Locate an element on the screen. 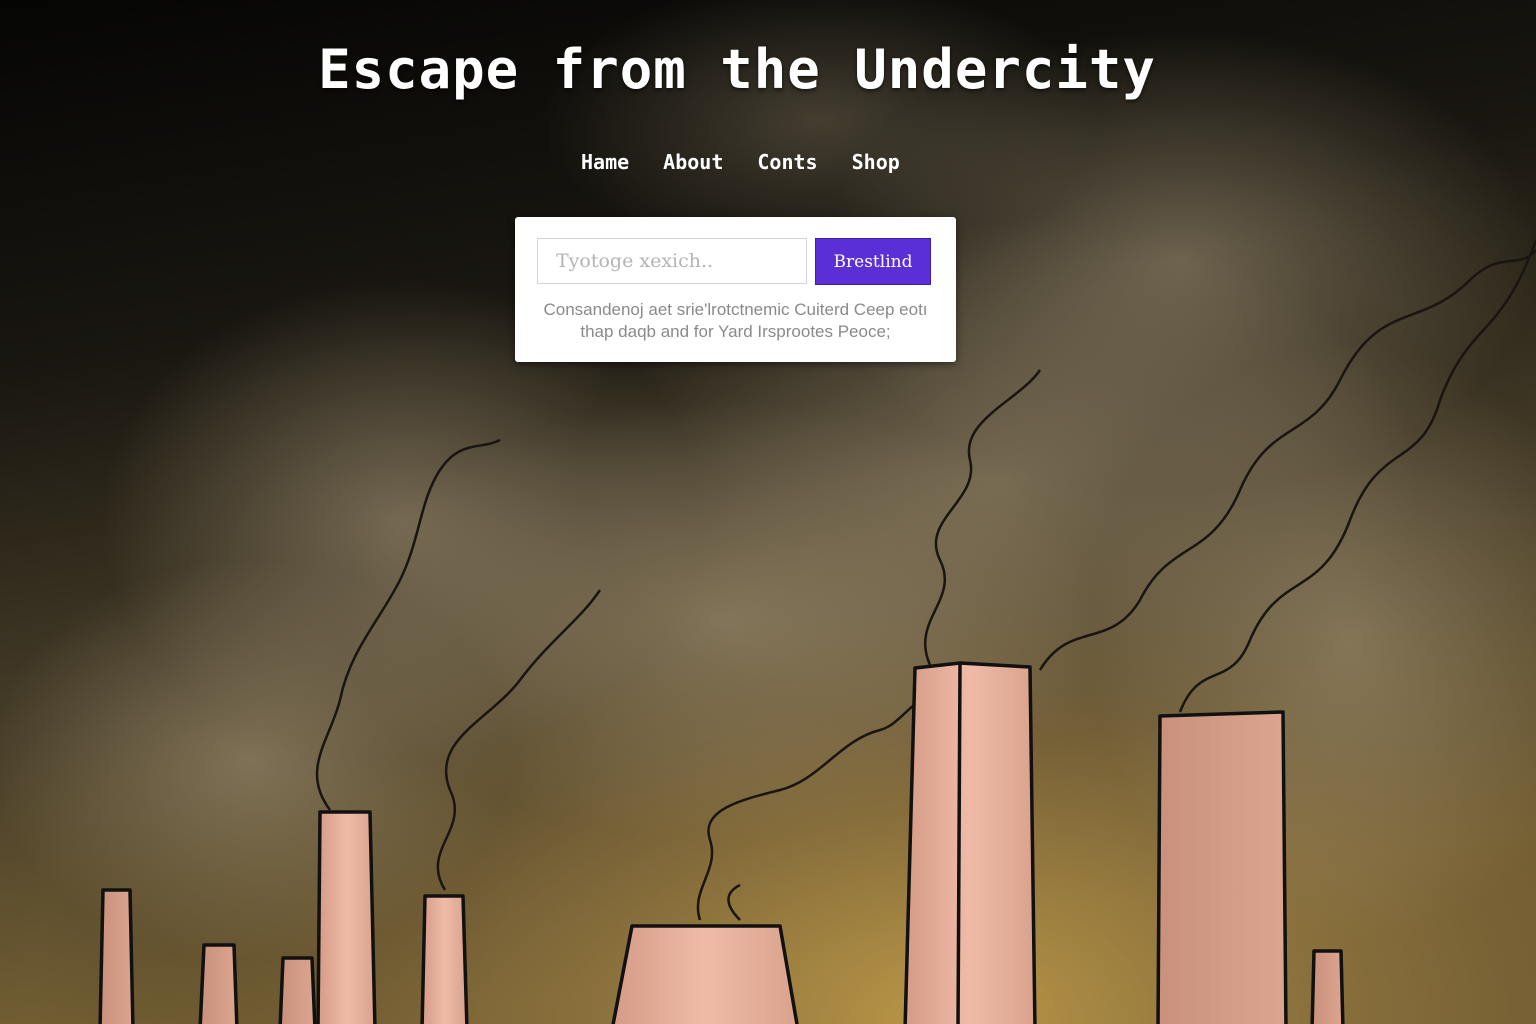 The width and height of the screenshot is (1536, 1024). nav-link-contacts: Conts is located at coordinates (787, 162).